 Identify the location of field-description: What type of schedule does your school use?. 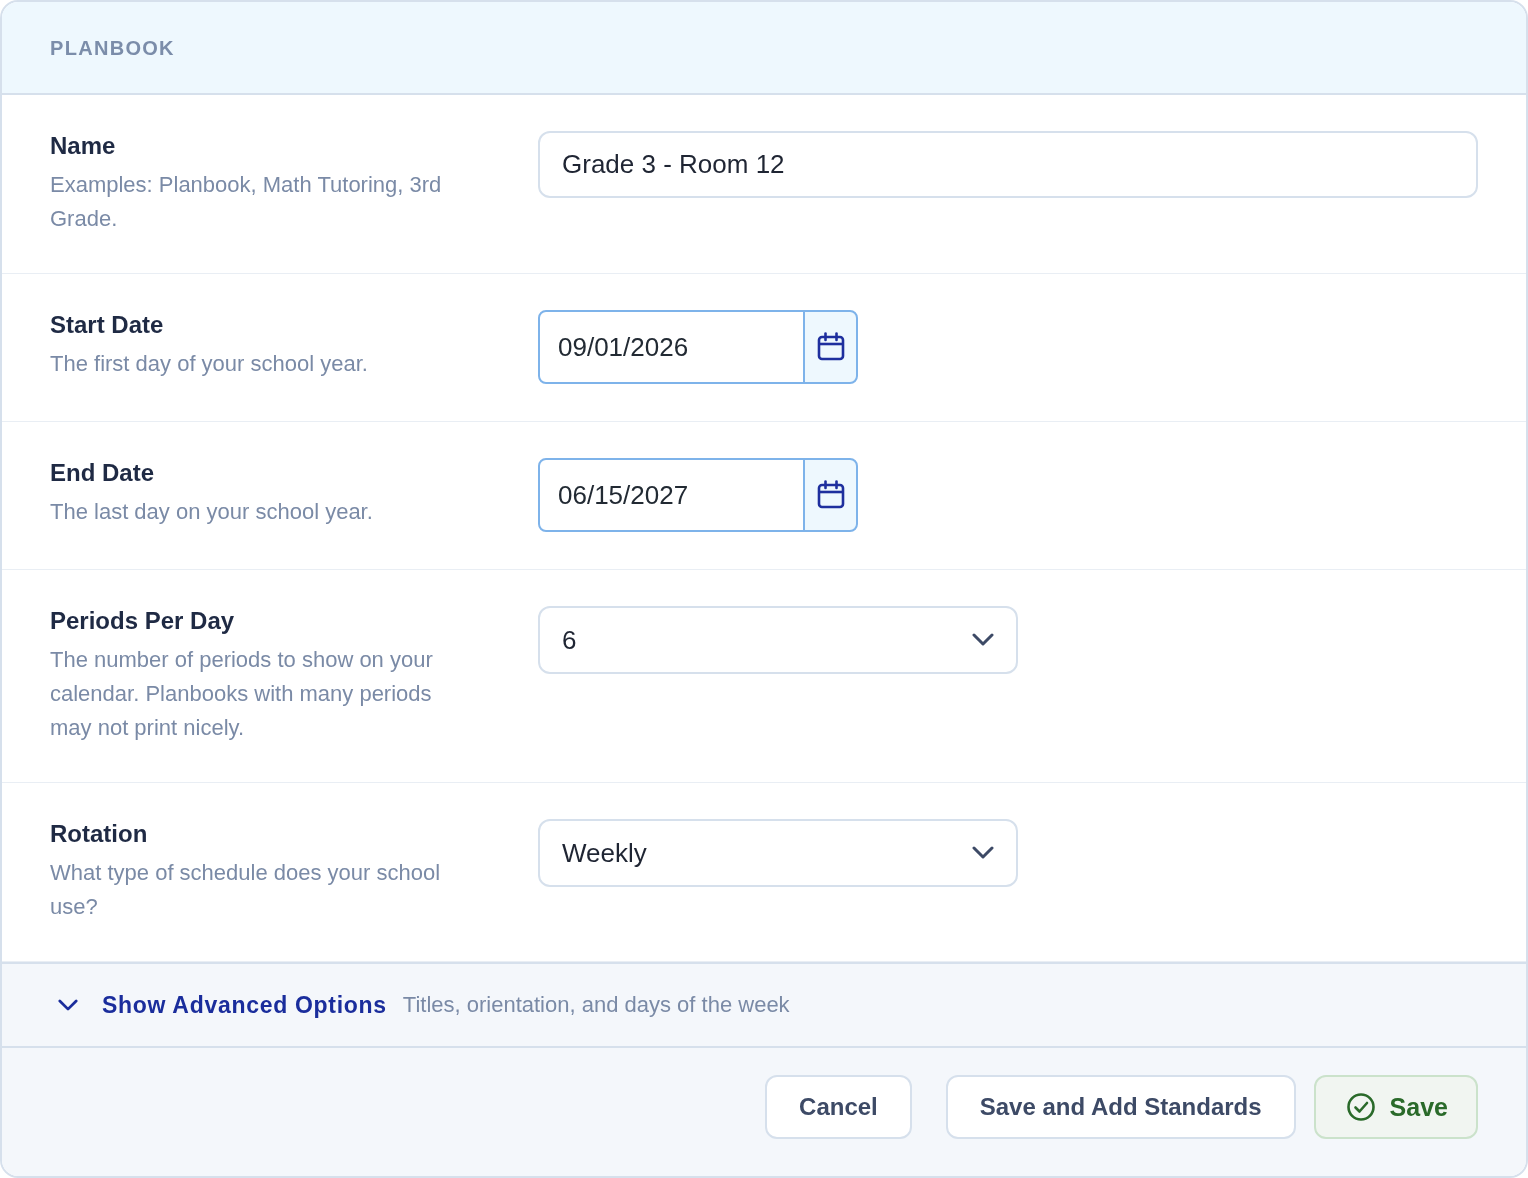
(246, 890).